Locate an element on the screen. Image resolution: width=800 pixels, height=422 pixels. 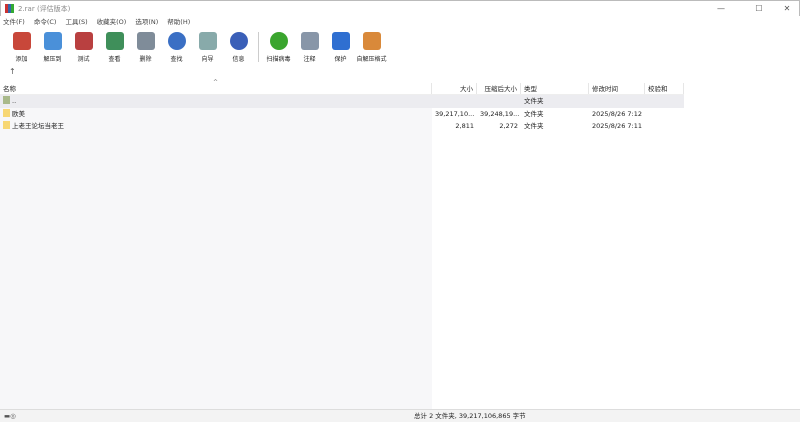
menu-item-1: 命令(C) is located at coordinates (45, 22).